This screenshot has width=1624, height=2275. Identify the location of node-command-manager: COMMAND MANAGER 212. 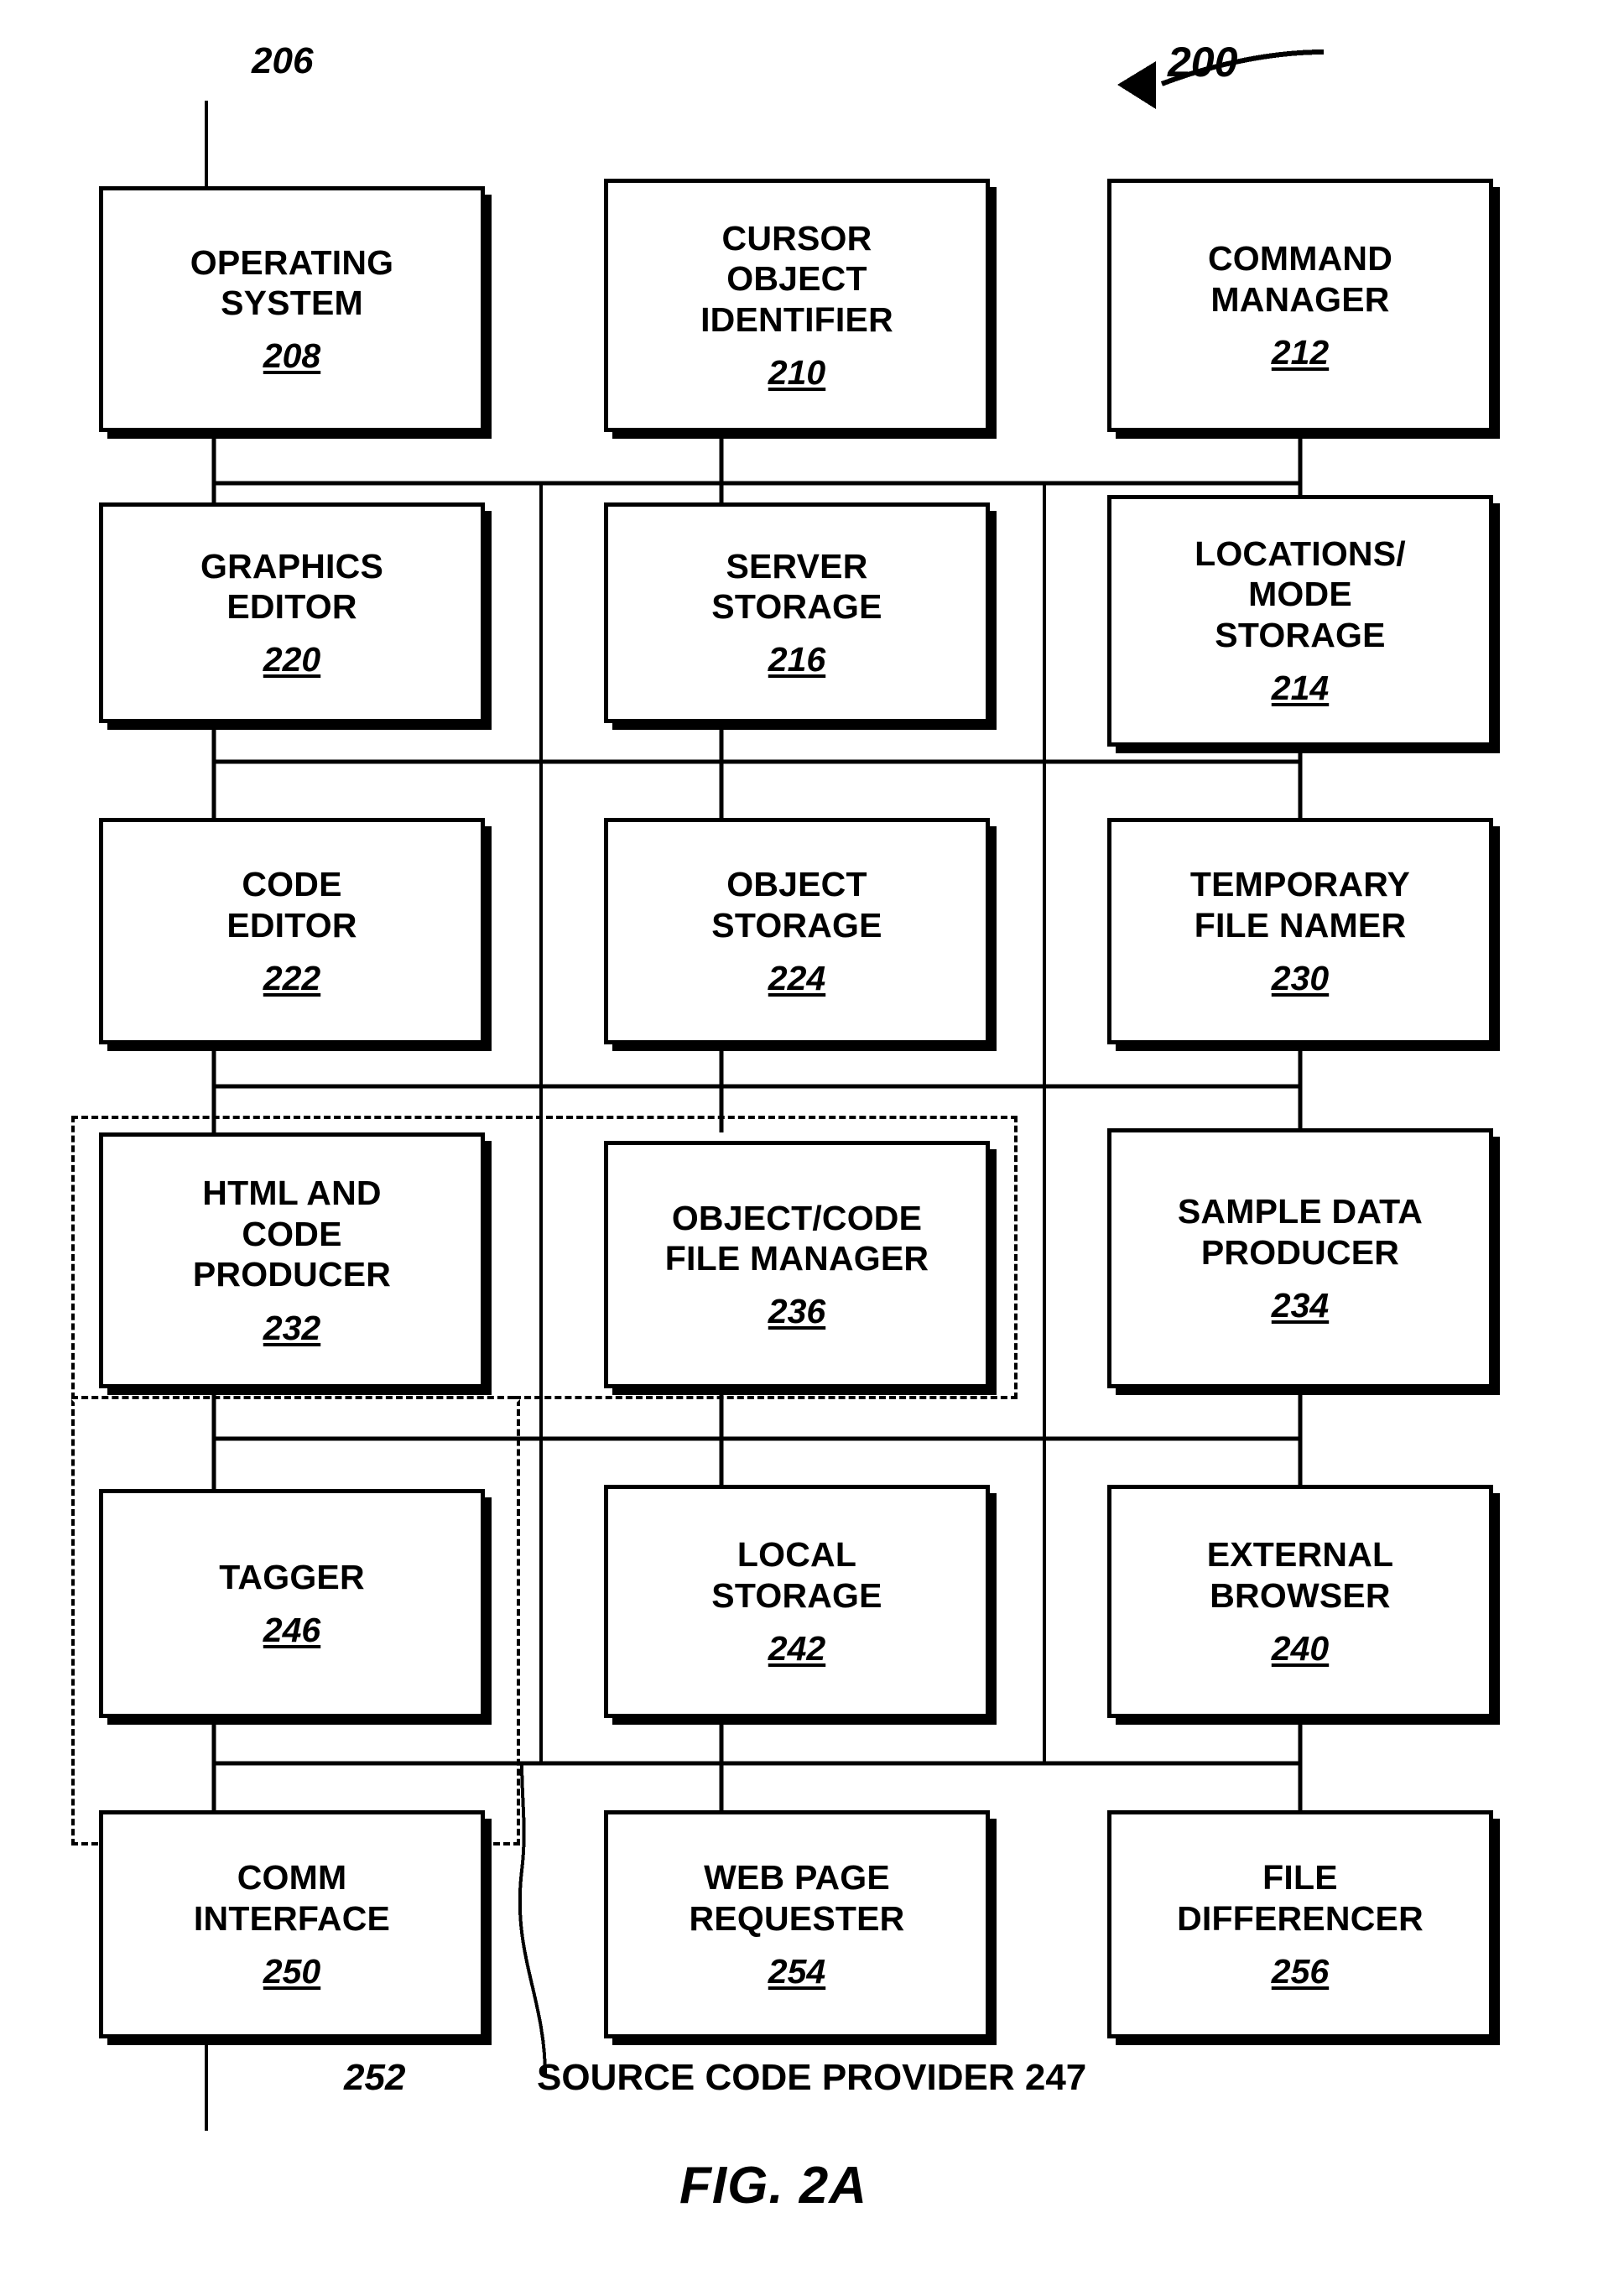
(1300, 305).